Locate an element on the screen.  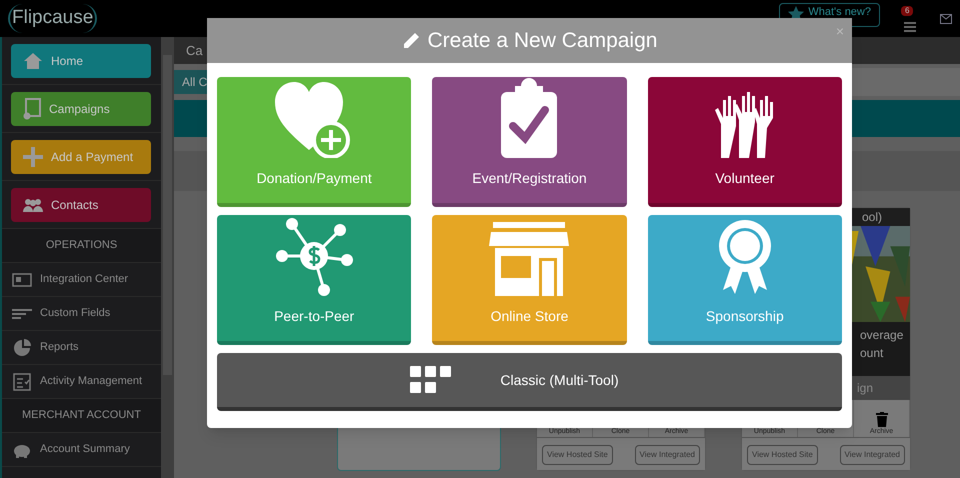
lines-icon is located at coordinates (22, 313).